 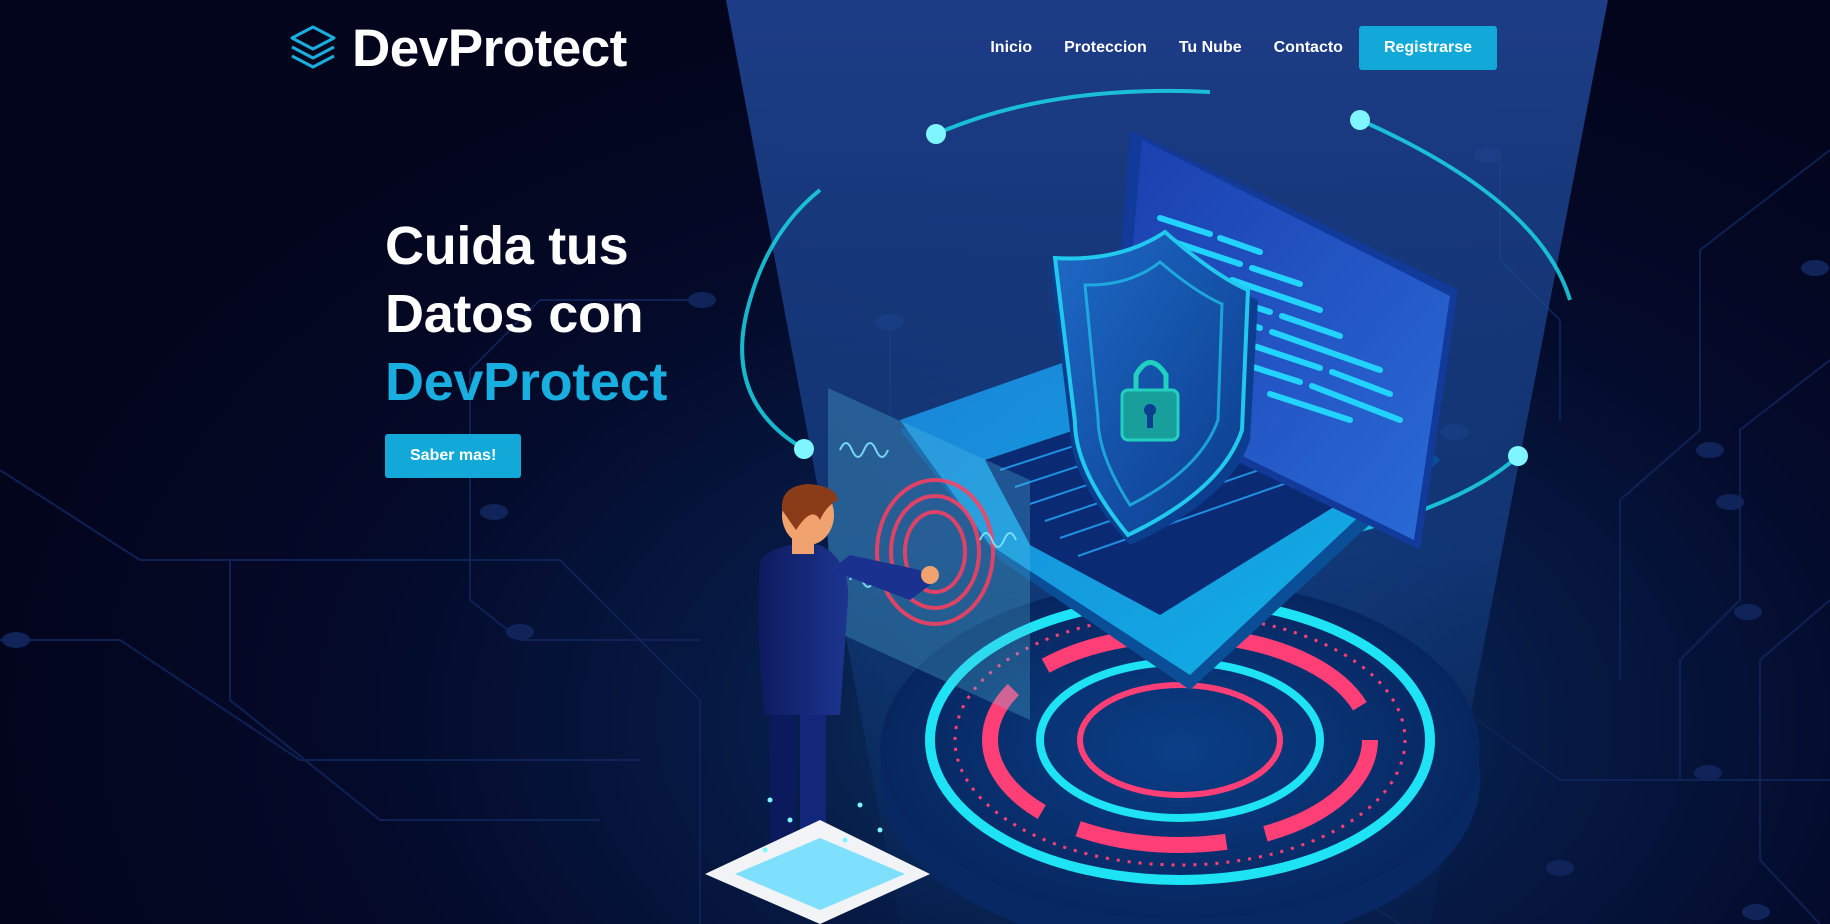 What do you see at coordinates (1105, 48) in the screenshot?
I see `nav-link-proteccion: Proteccion` at bounding box center [1105, 48].